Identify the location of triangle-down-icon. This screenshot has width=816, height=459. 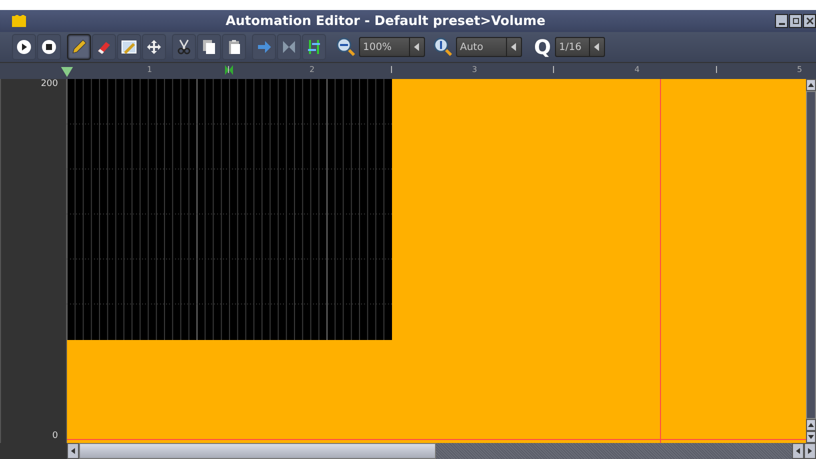
(811, 437).